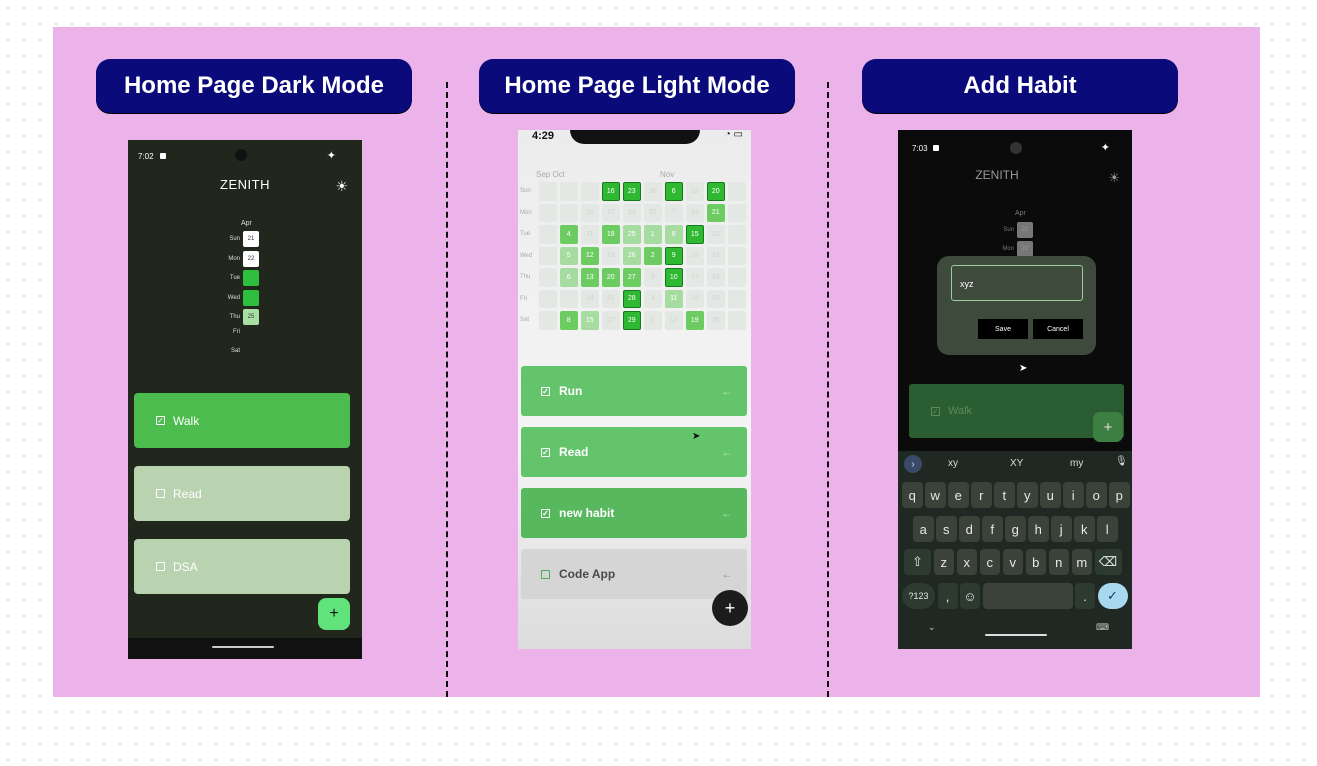 The image size is (1317, 766). I want to click on day-label: Thu, so click(234, 317).